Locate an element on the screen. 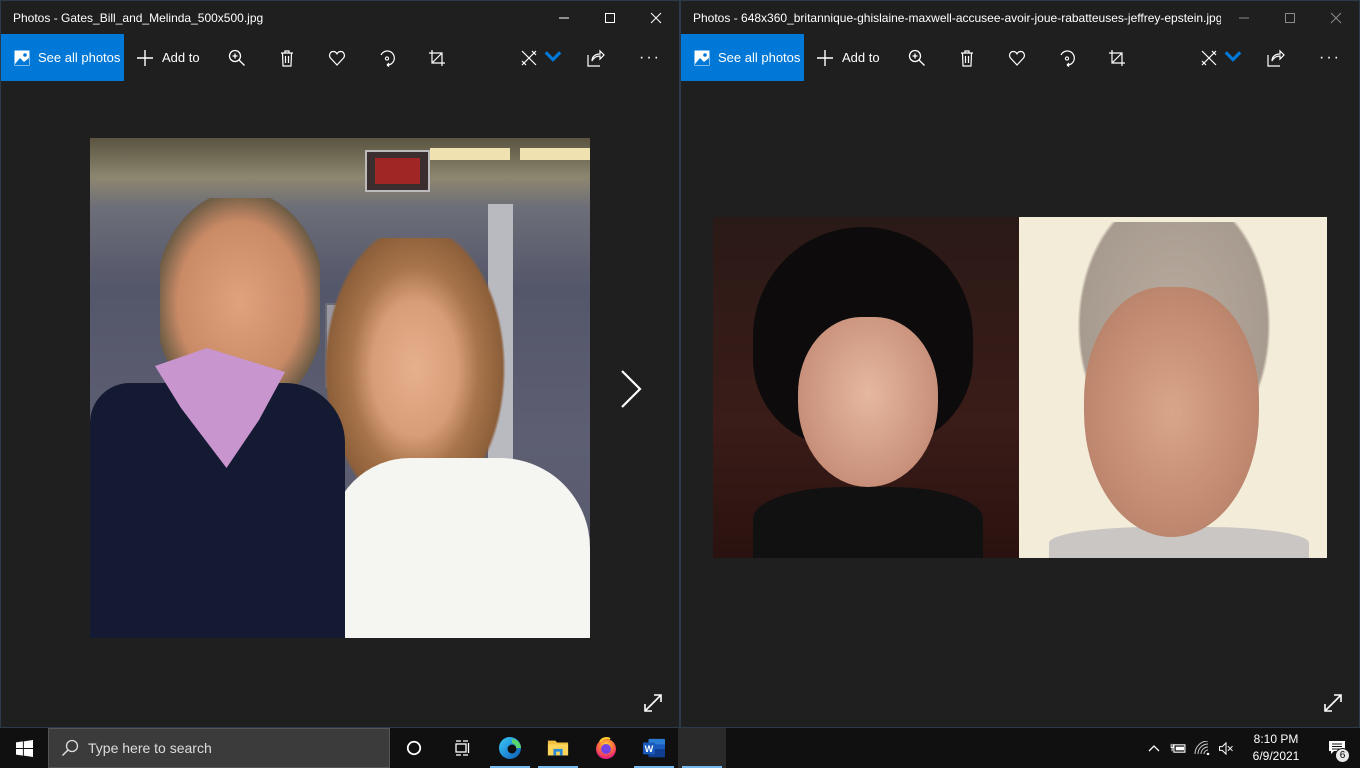 This screenshot has width=1360, height=768. taskbar-word: W is located at coordinates (654, 748).